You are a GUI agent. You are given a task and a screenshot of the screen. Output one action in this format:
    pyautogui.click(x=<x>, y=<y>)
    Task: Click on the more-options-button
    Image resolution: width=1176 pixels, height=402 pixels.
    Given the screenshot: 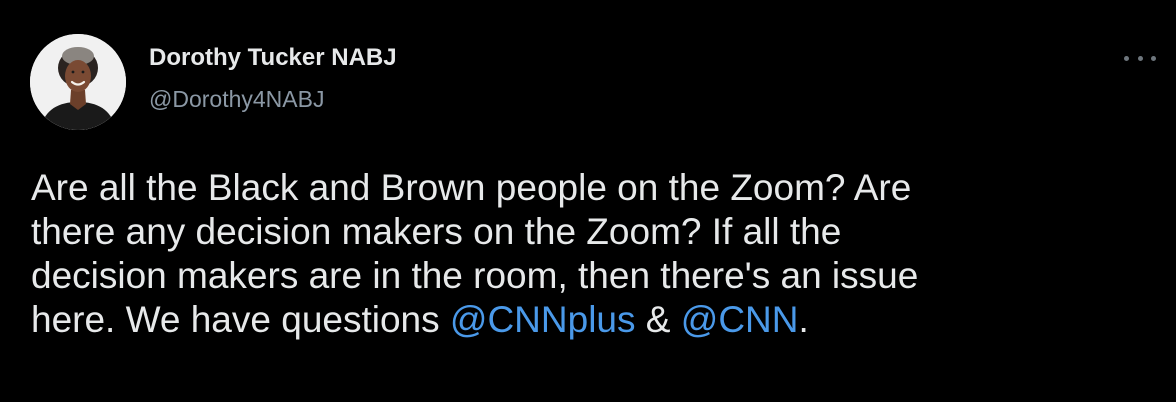 What is the action you would take?
    pyautogui.click(x=1140, y=58)
    